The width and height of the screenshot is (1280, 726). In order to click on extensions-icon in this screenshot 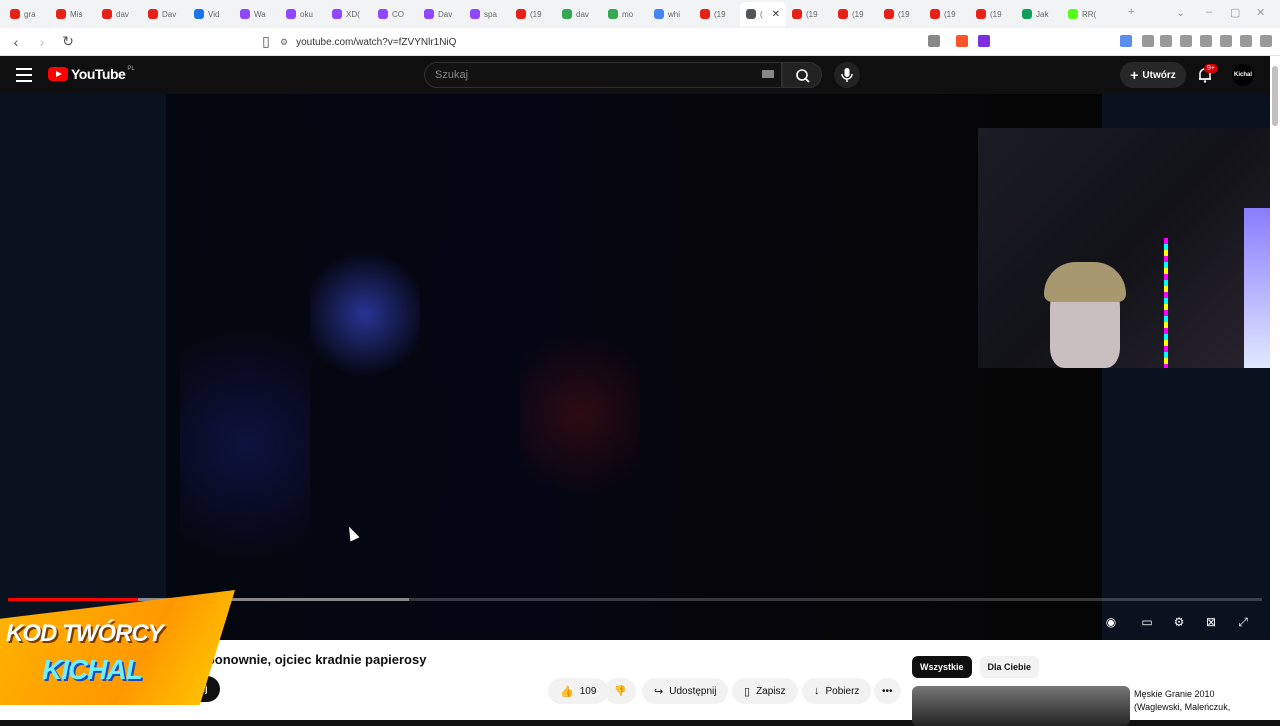, I will do `click(1148, 41)`.